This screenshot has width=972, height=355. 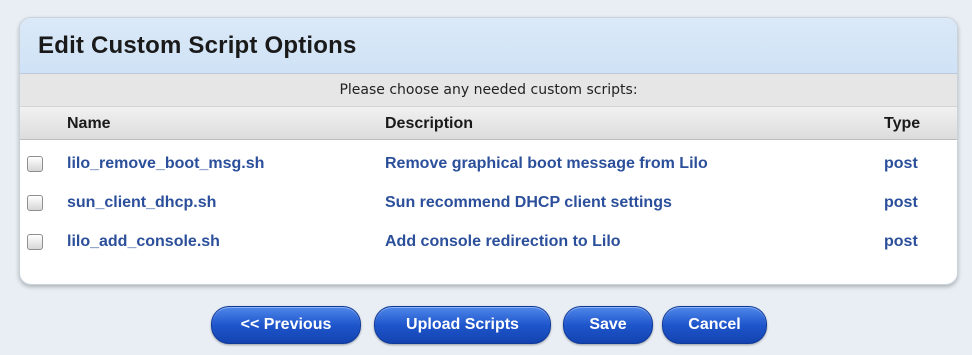 What do you see at coordinates (902, 123) in the screenshot?
I see `column-header-type: Type` at bounding box center [902, 123].